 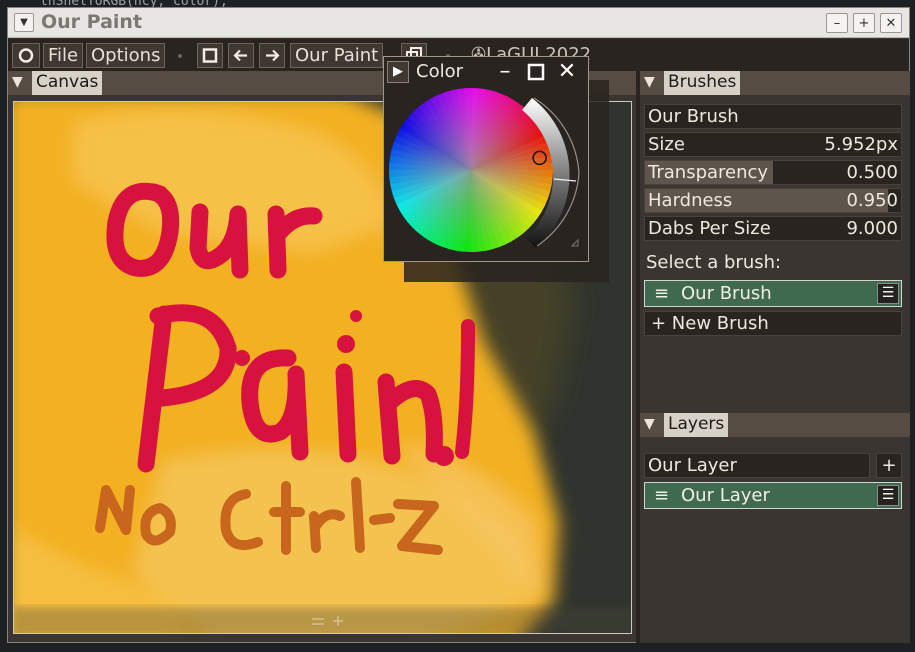 I want to click on close-button: ✕, so click(x=891, y=23).